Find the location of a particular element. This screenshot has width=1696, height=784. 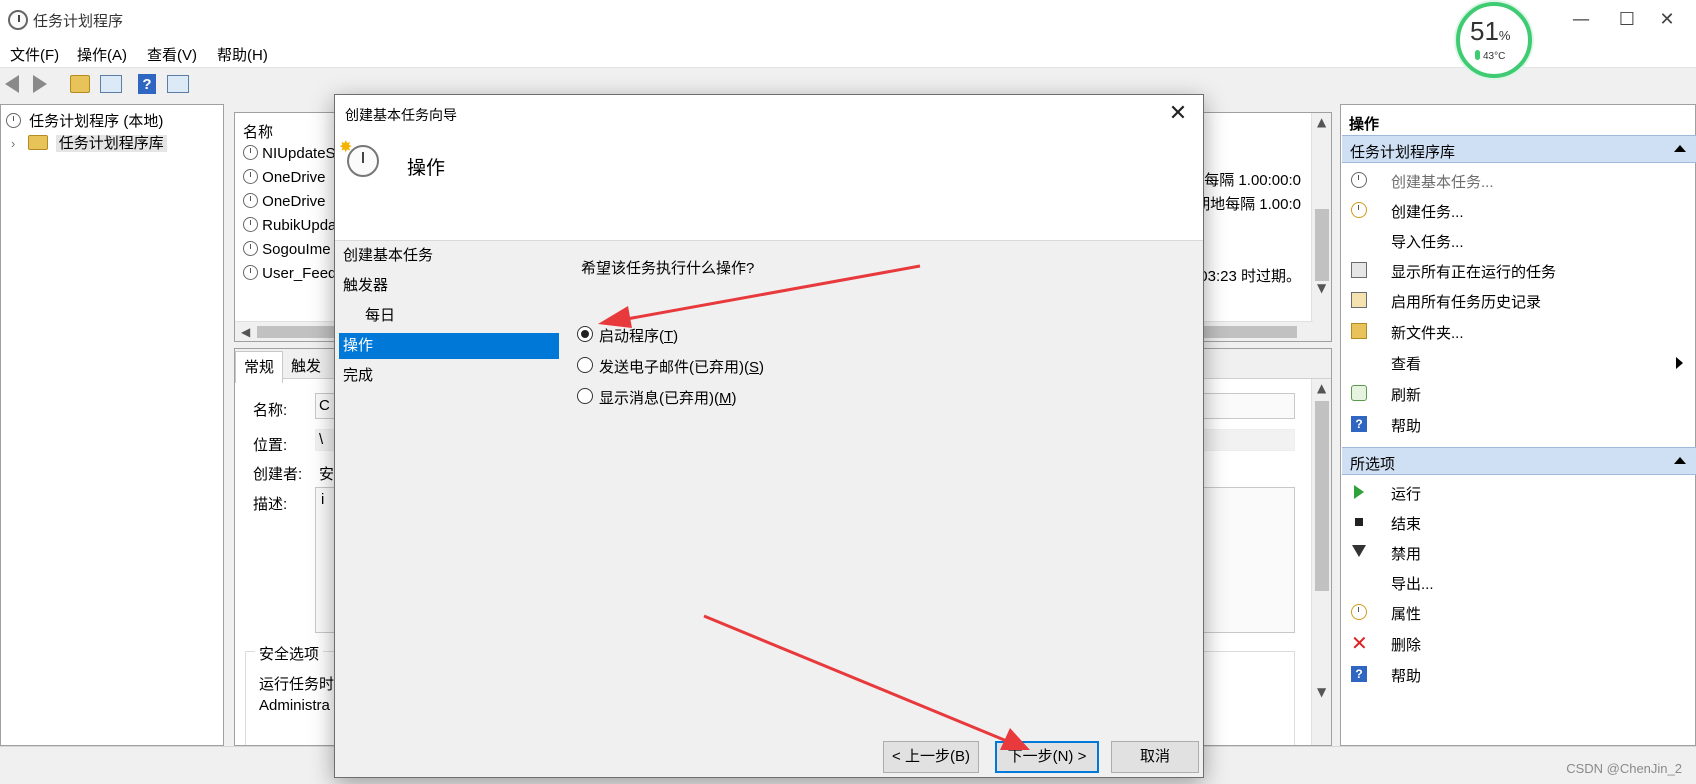

tree-root: 任务计划程序 (本地) is located at coordinates (84, 120).